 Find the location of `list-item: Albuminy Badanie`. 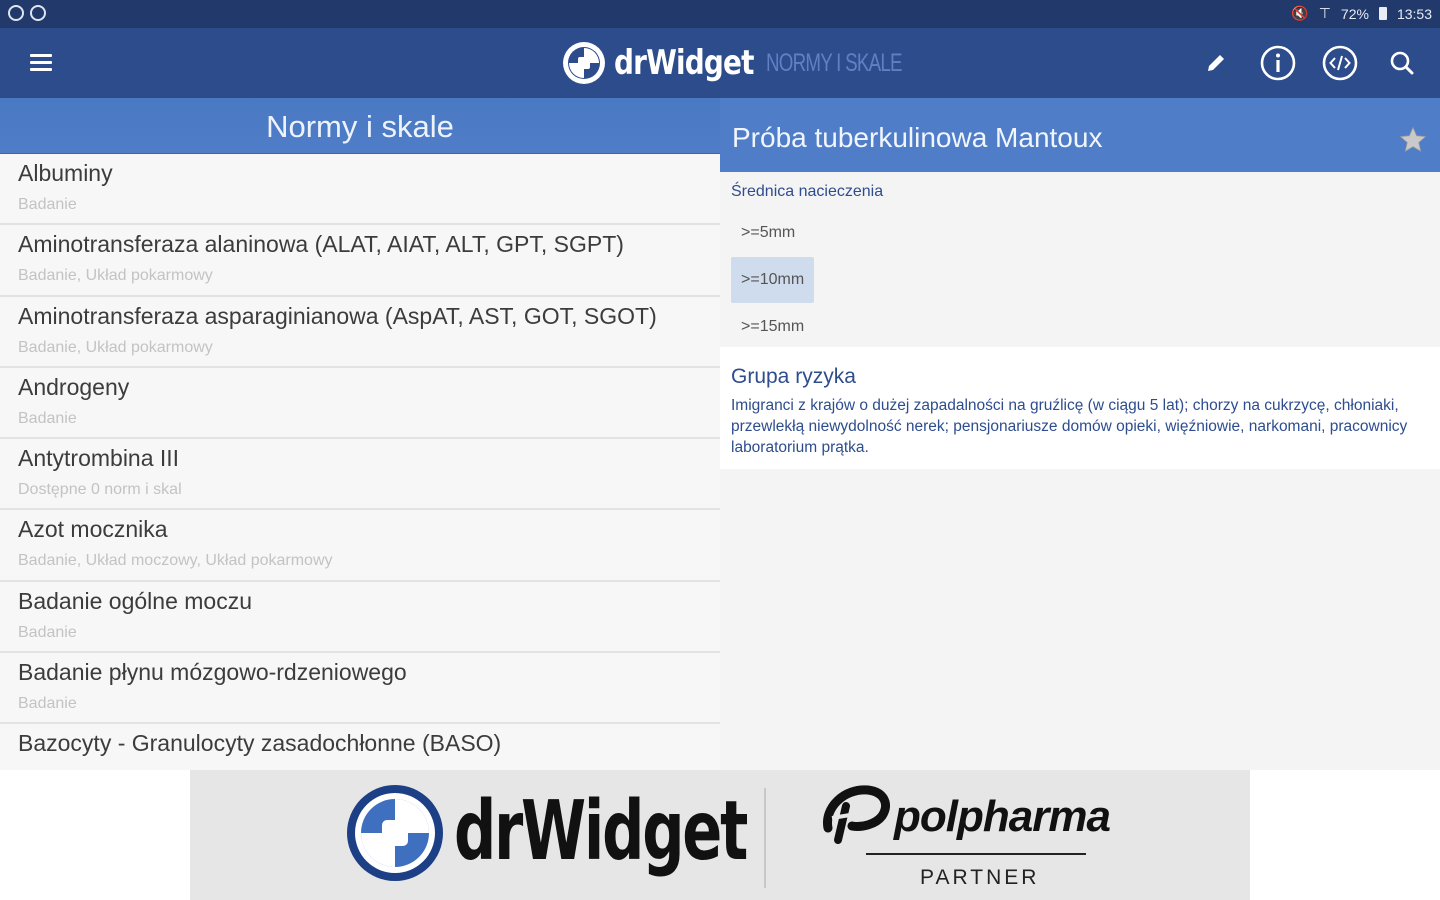

list-item: Albuminy Badanie is located at coordinates (360, 190).